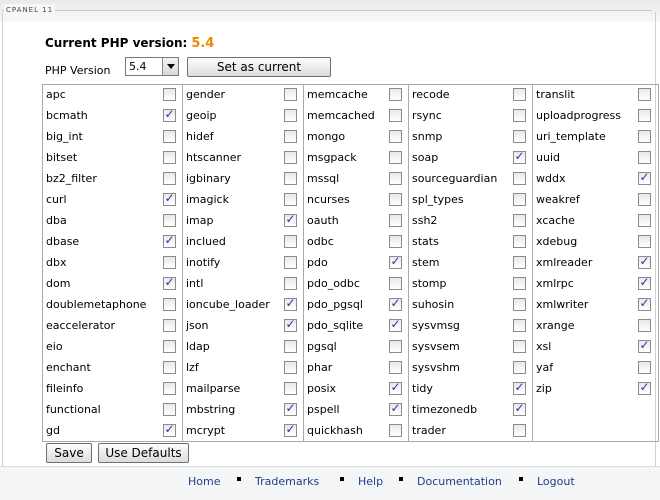  I want to click on use-defaults-button: Use Defaults, so click(143, 453).